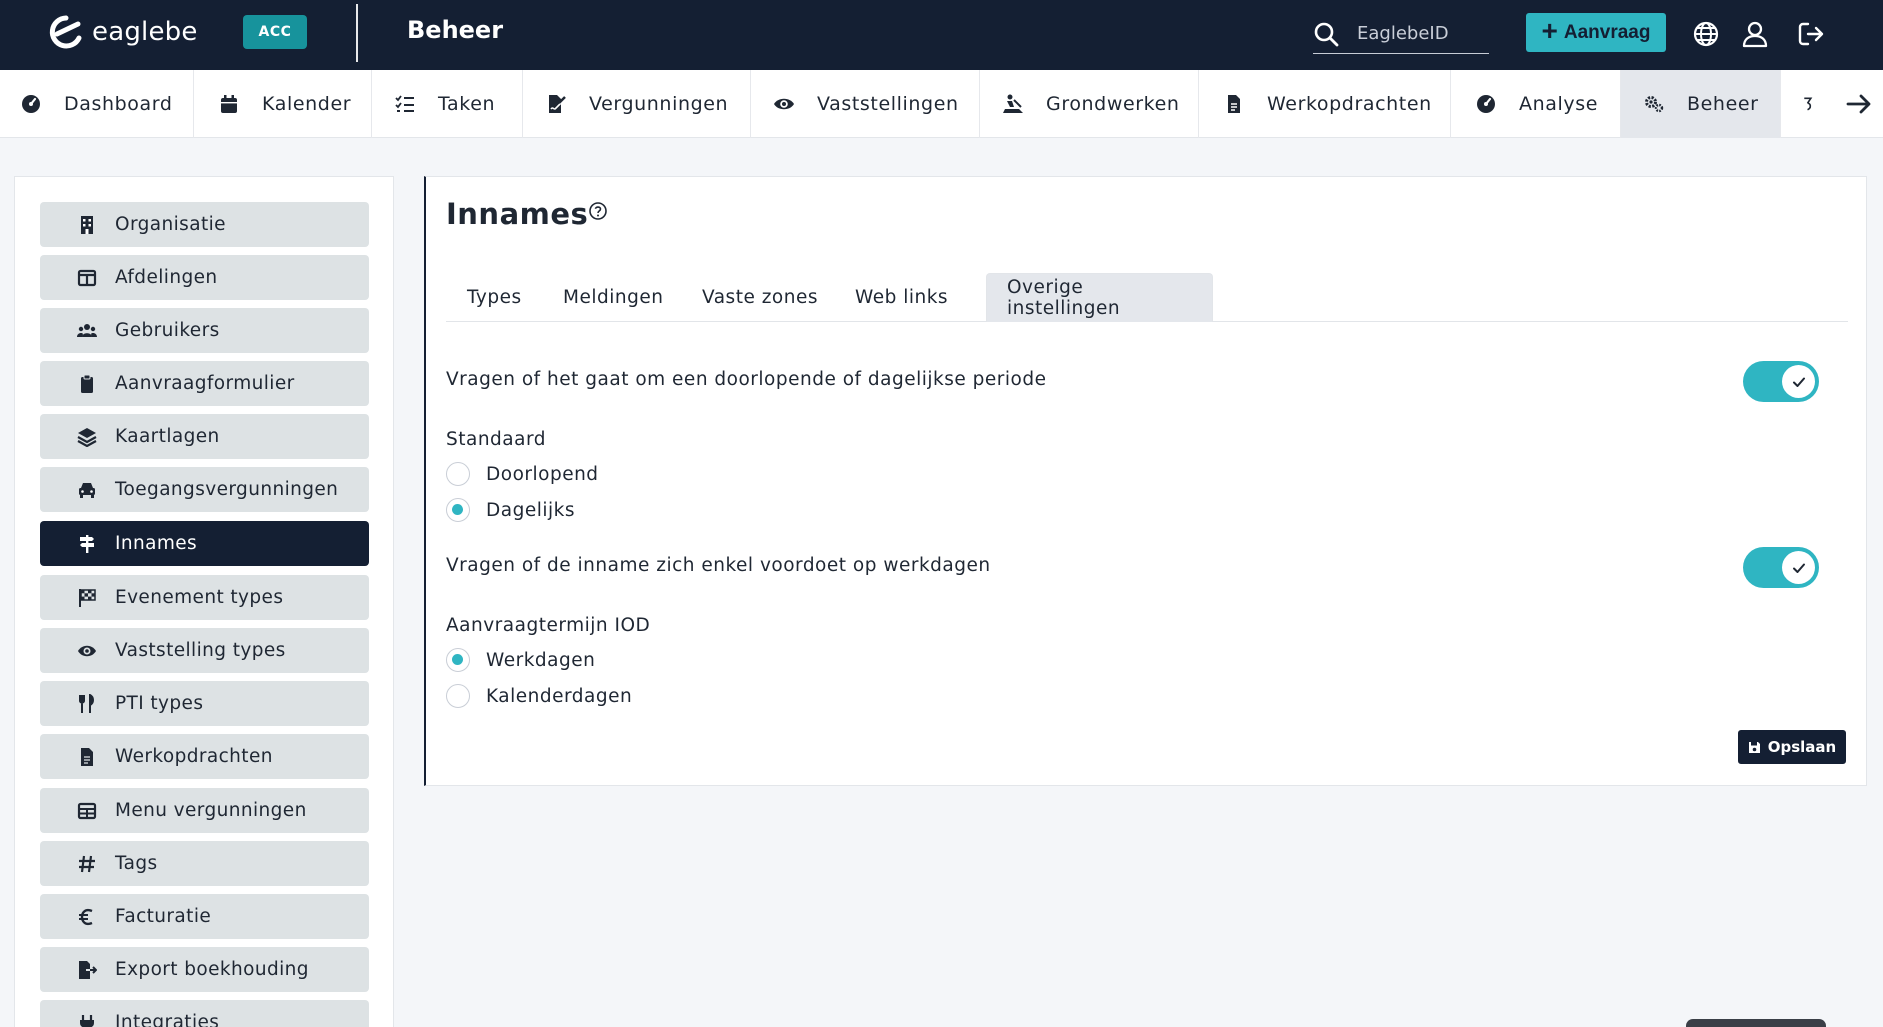  I want to click on tab-meldingen: Meldingen, so click(613, 297).